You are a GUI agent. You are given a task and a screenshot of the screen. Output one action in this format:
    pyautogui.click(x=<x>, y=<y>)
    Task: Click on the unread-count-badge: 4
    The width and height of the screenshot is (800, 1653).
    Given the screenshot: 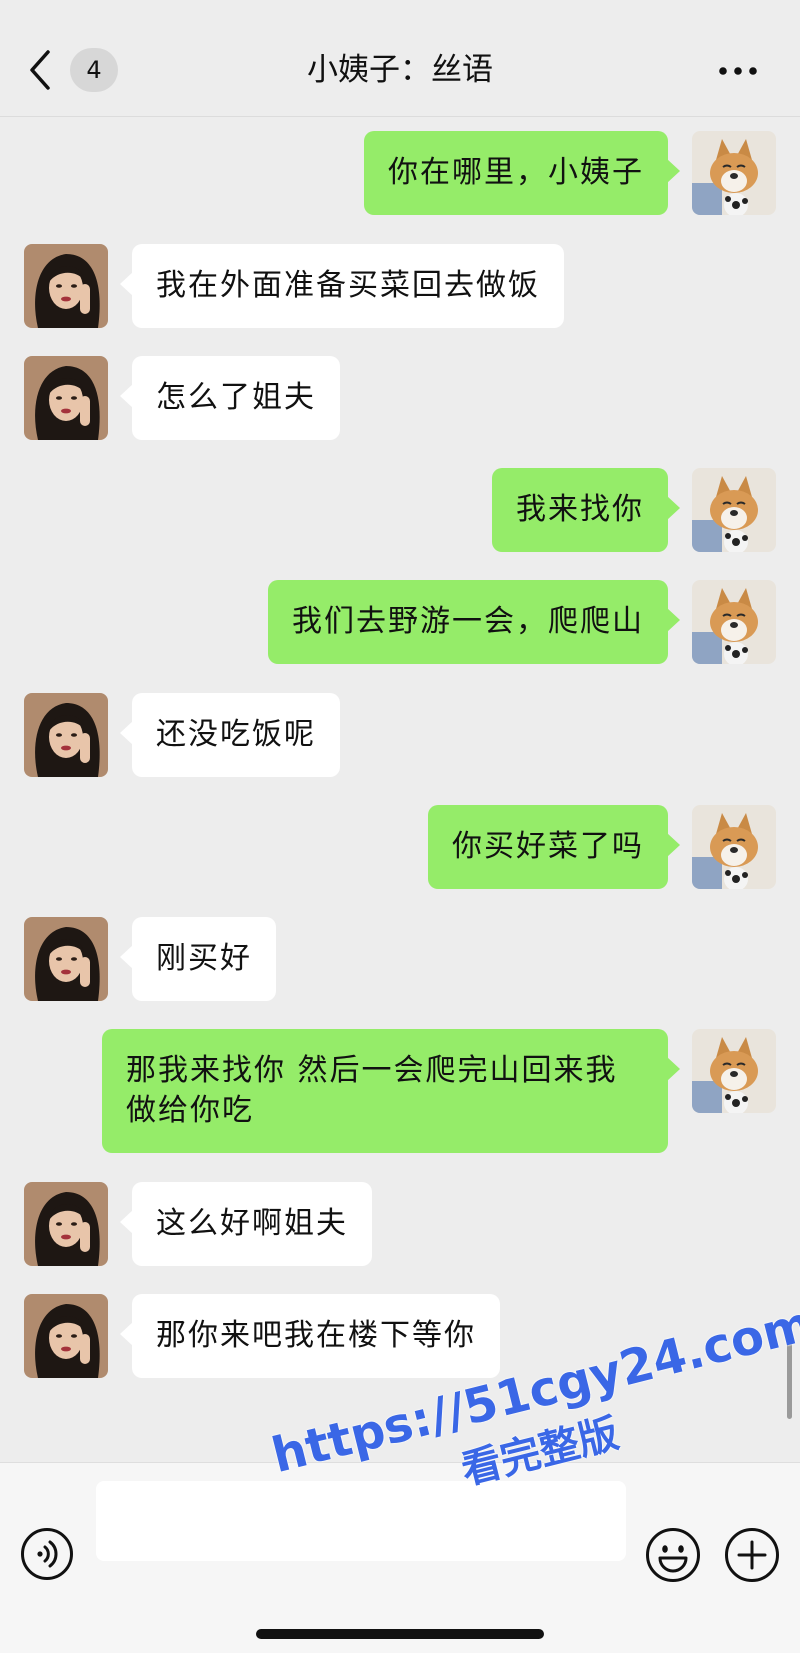 What is the action you would take?
    pyautogui.click(x=94, y=70)
    